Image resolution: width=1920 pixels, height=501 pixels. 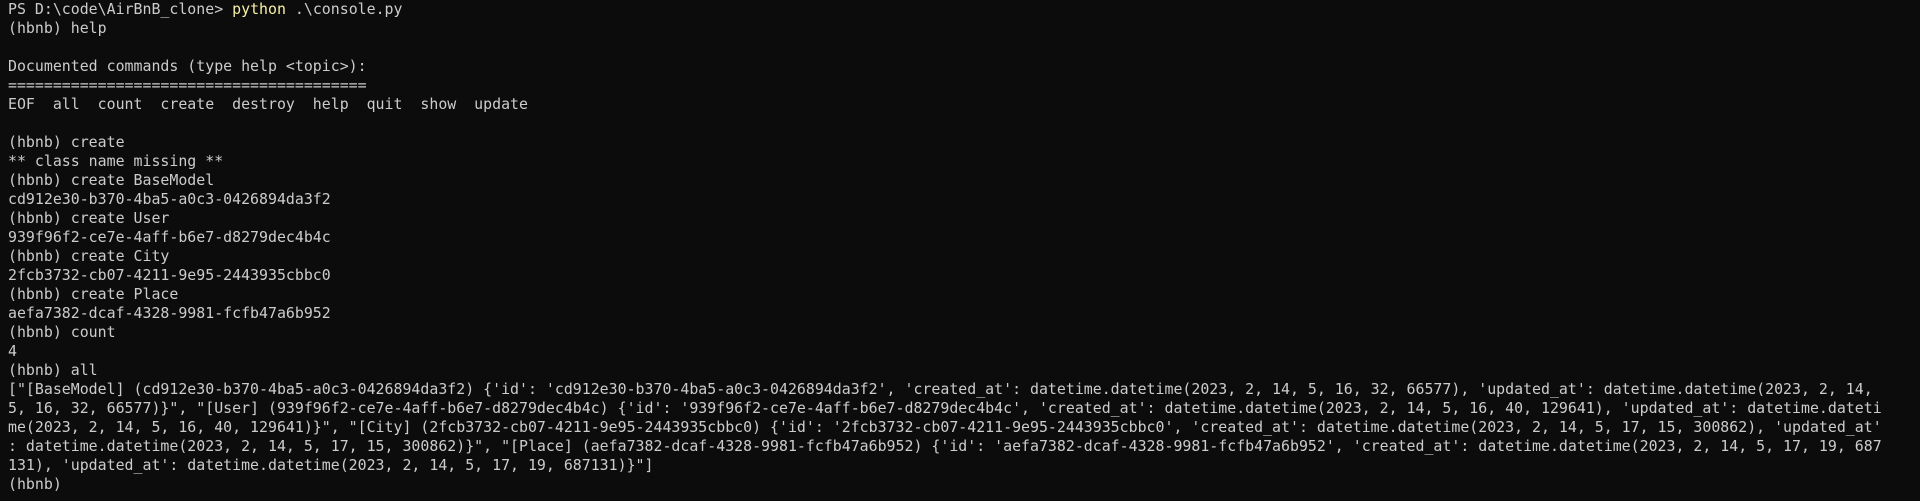 I want to click on terminal-line: (hbnb) create User, so click(x=89, y=218).